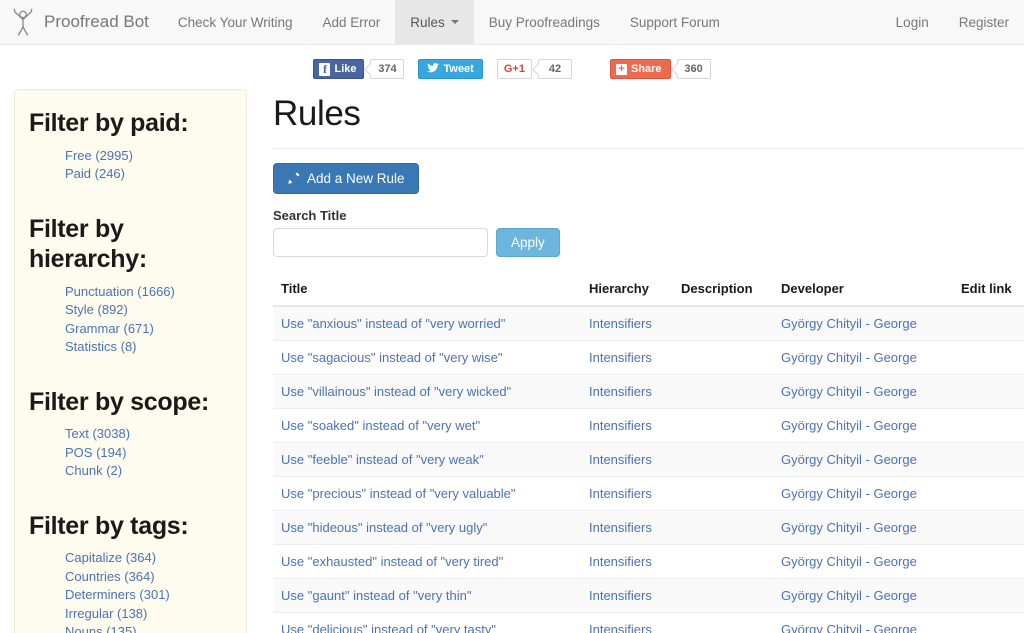  Describe the element at coordinates (97, 433) in the screenshot. I see `filter-link-text: Text (3038)` at that location.